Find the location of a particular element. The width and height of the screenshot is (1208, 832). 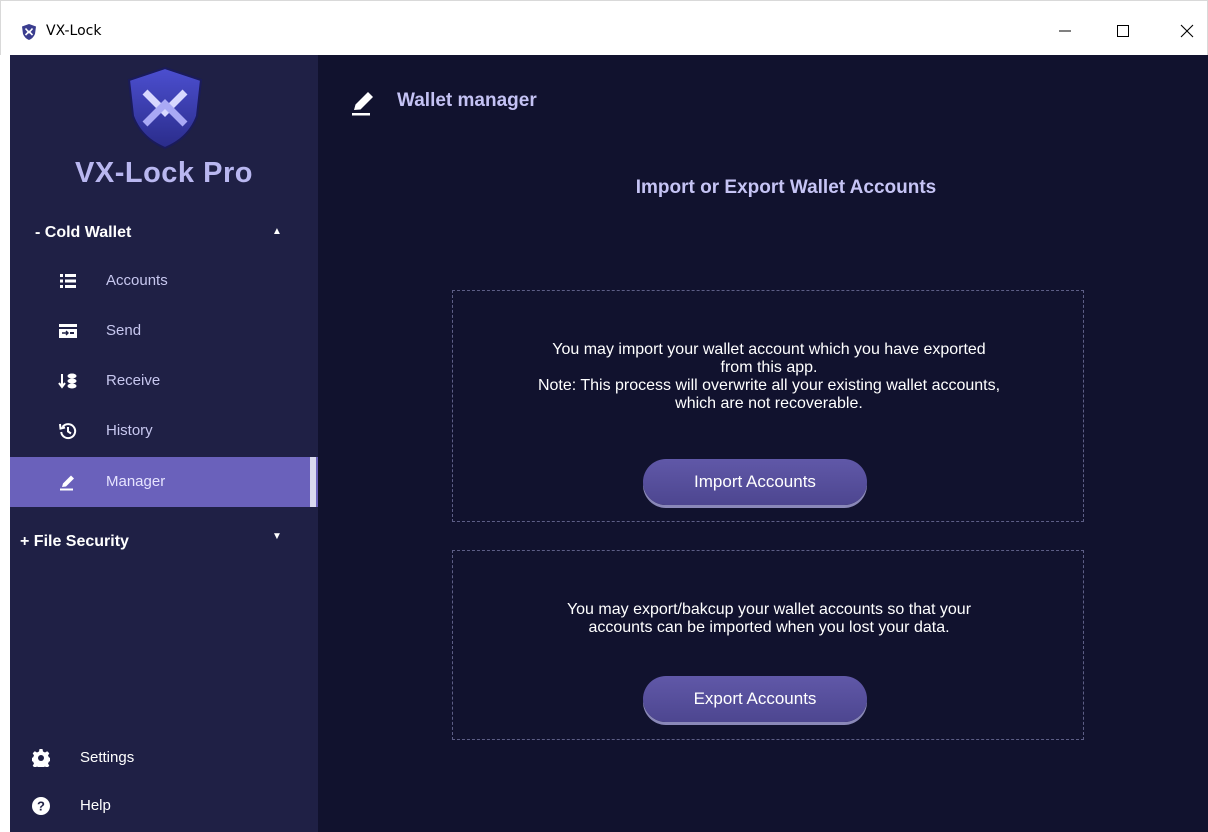

sidebar-item-send: Send is located at coordinates (164, 331).